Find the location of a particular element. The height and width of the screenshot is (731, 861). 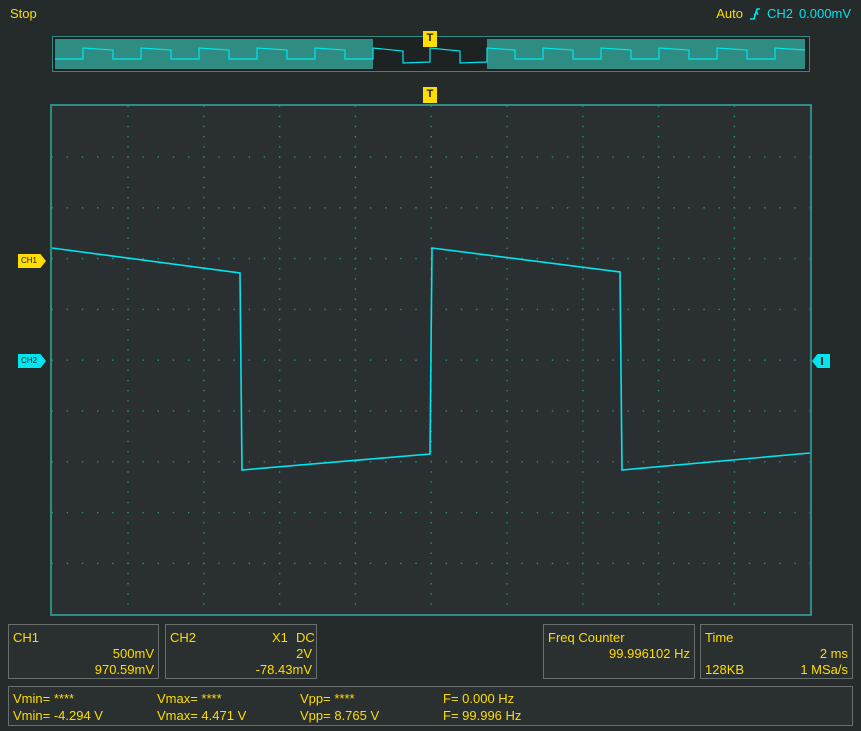

ch2-probe: X1 is located at coordinates (280, 637).